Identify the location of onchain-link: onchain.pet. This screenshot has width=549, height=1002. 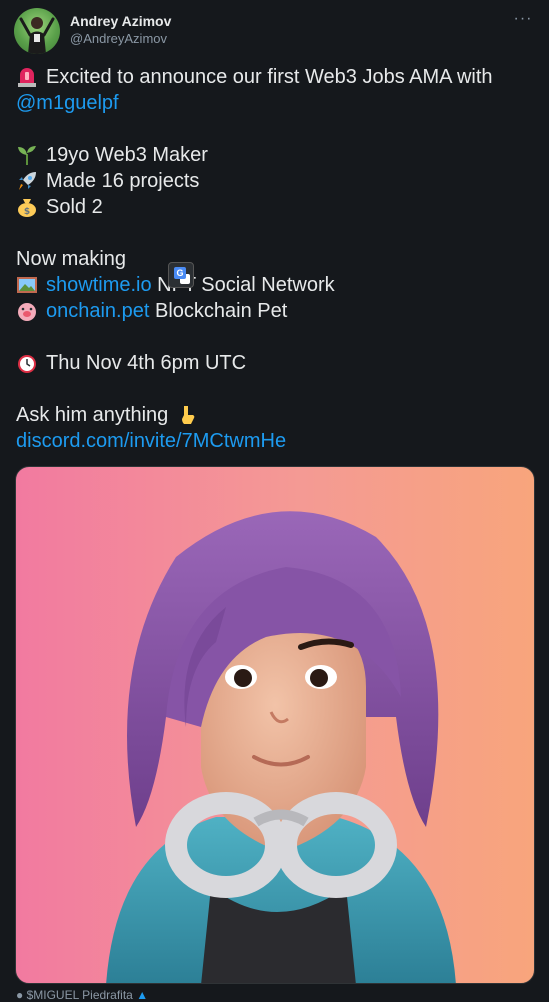
(97, 311).